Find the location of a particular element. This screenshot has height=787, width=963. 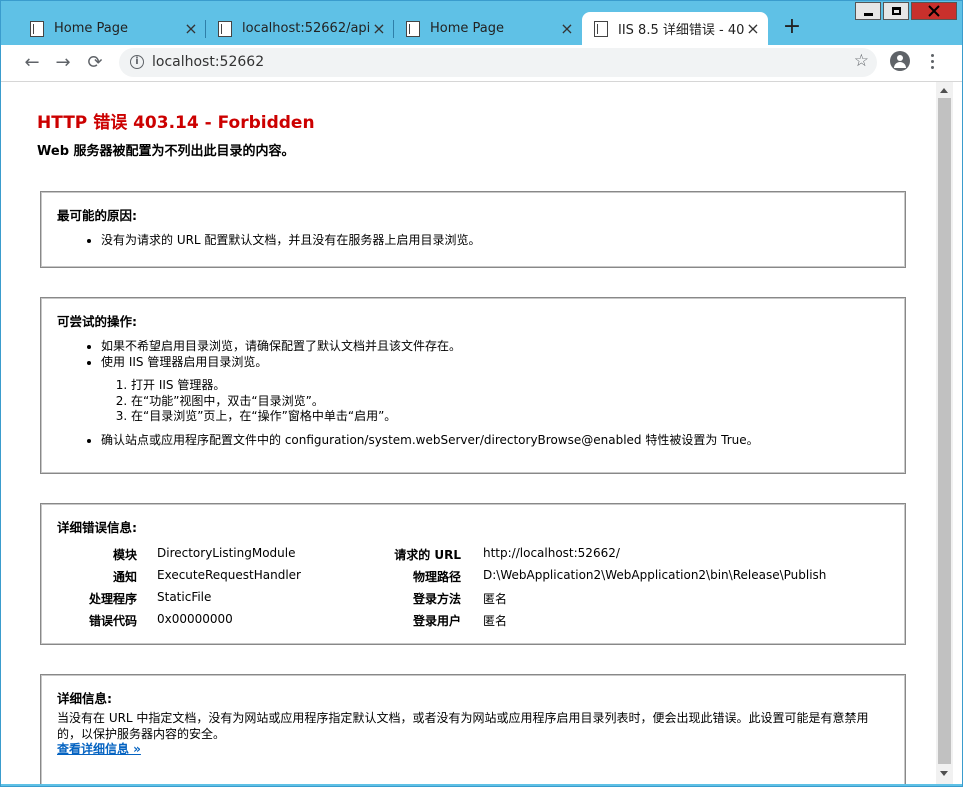

page-subtitle: Web 服务器被配置为不列出此目录的内容。 is located at coordinates (166, 151).